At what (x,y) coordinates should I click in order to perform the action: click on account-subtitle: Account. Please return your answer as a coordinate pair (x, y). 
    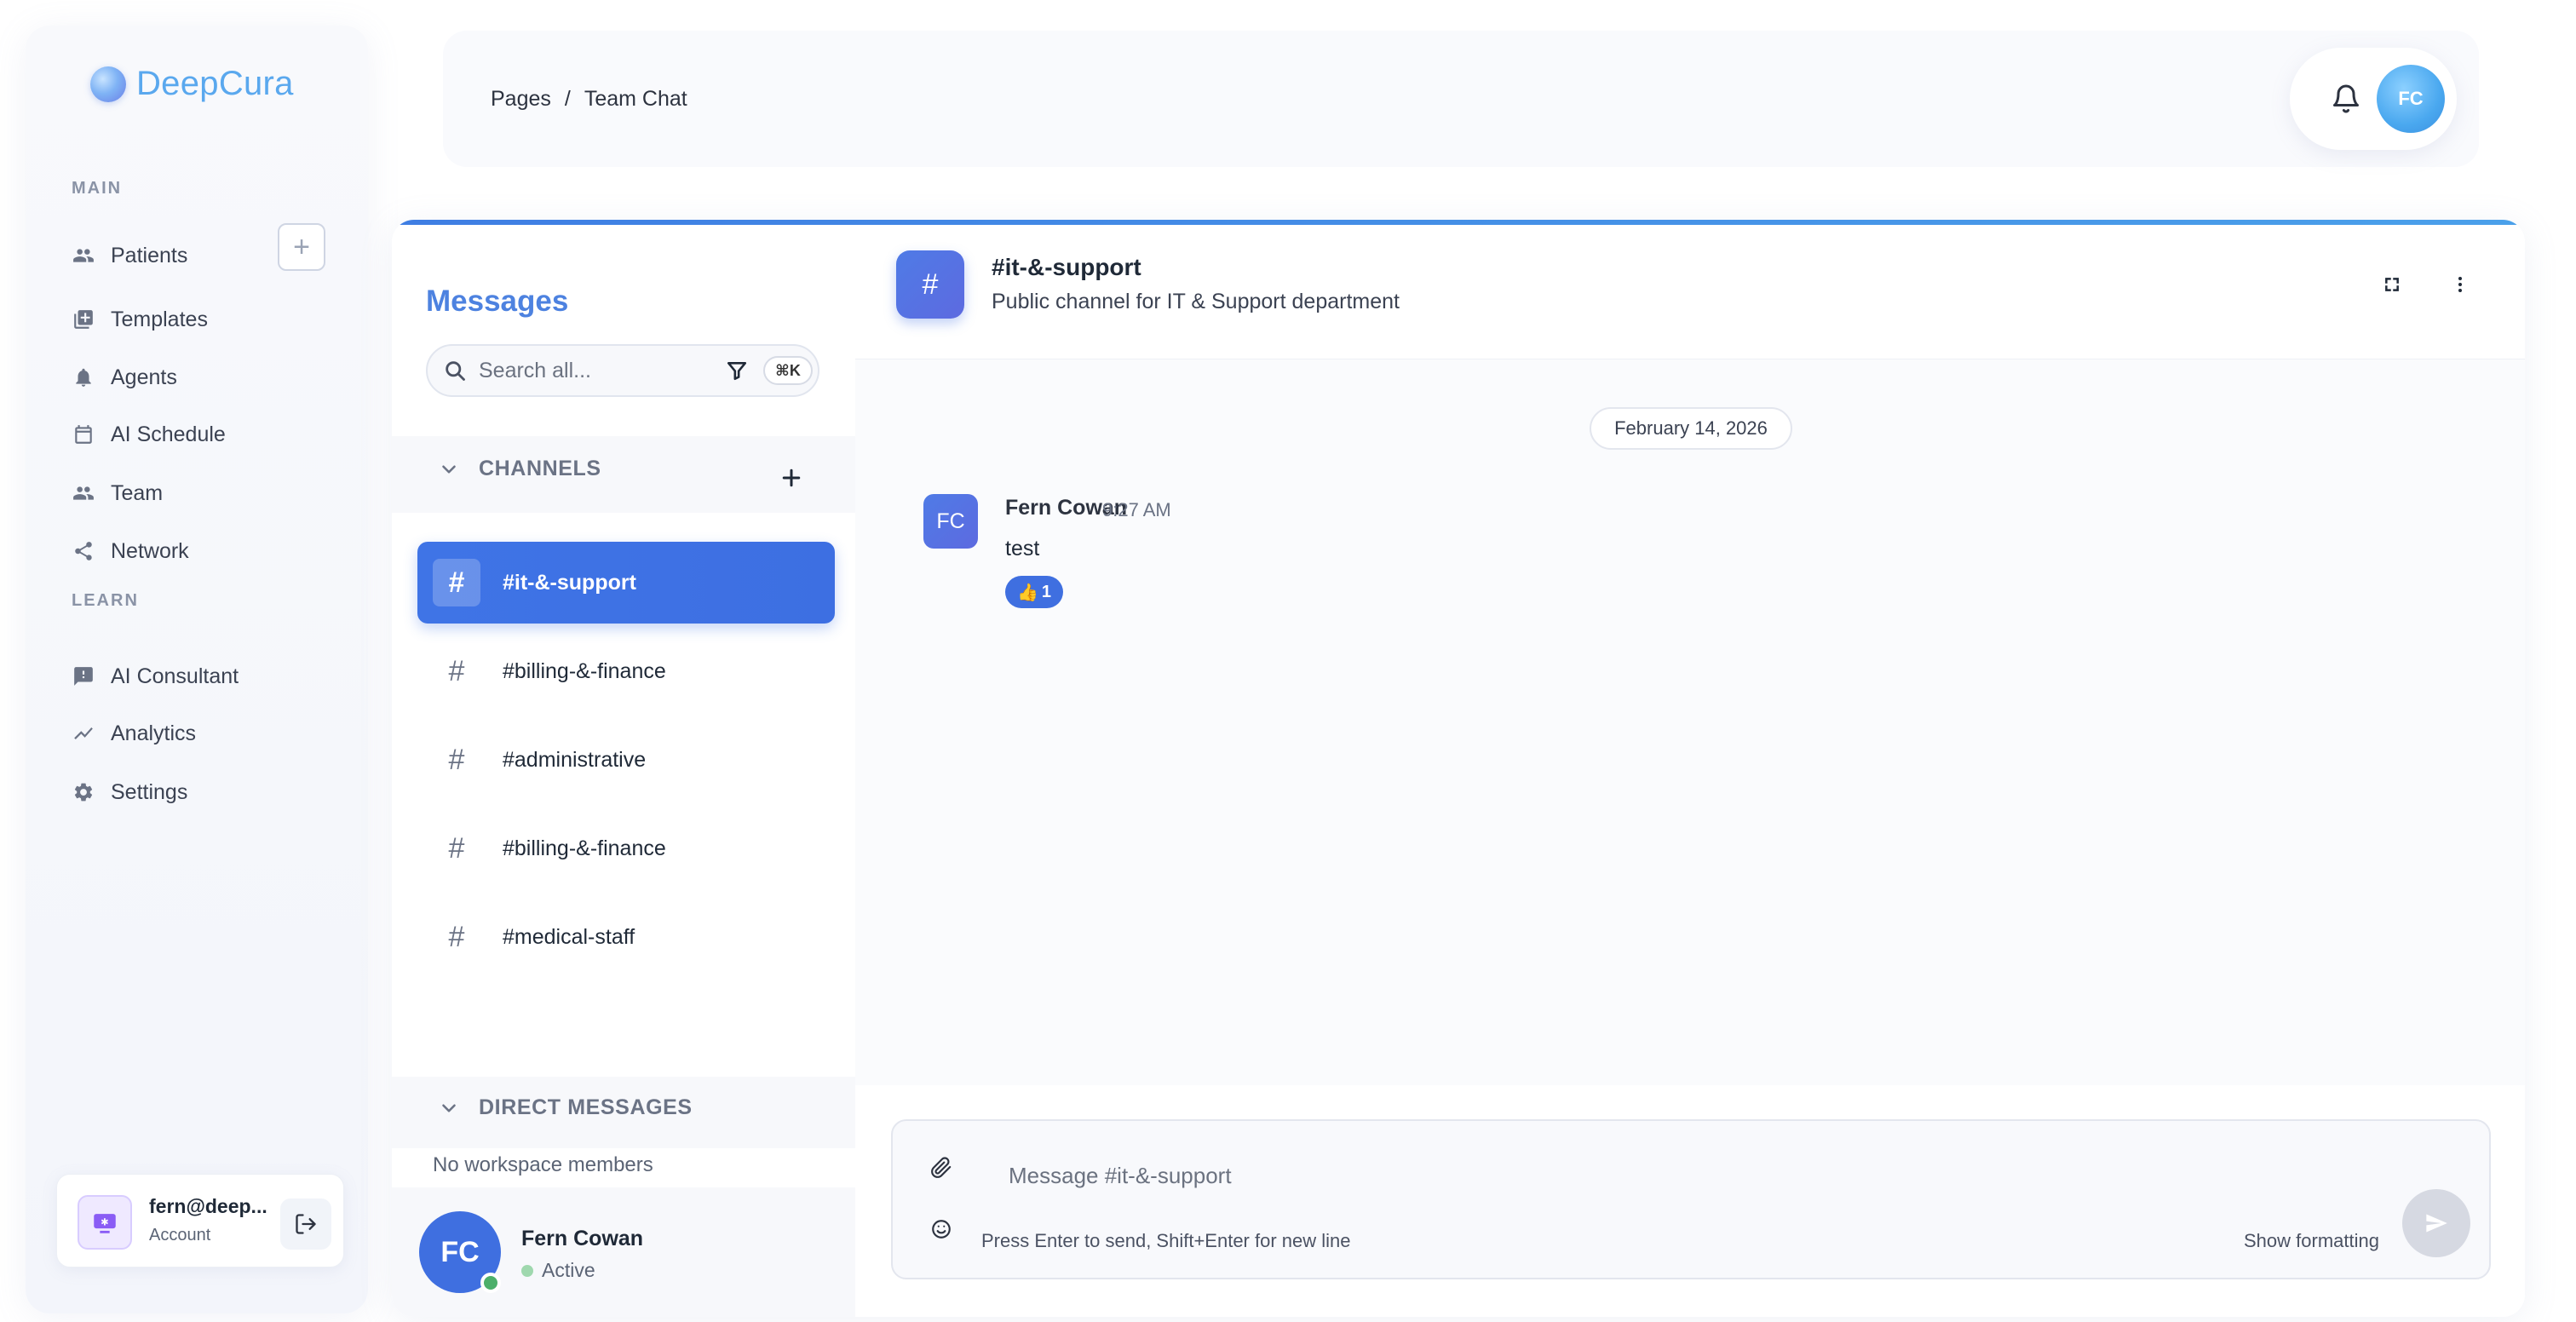
    Looking at the image, I should click on (180, 1235).